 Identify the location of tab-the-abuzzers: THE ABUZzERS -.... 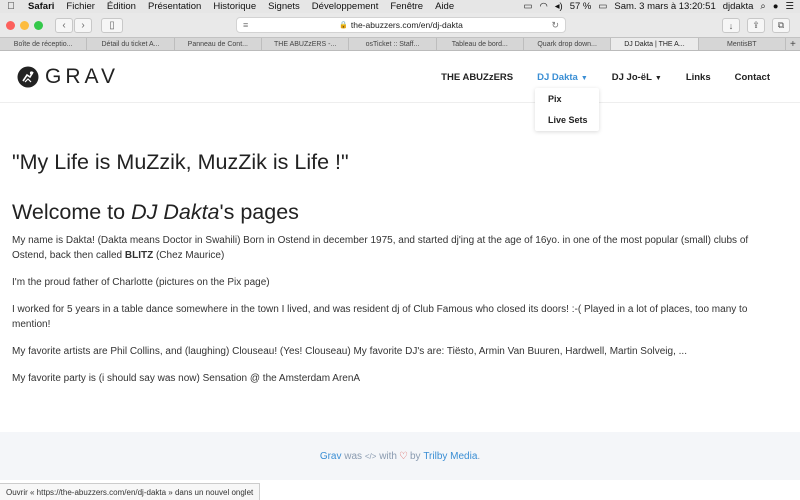
(306, 44).